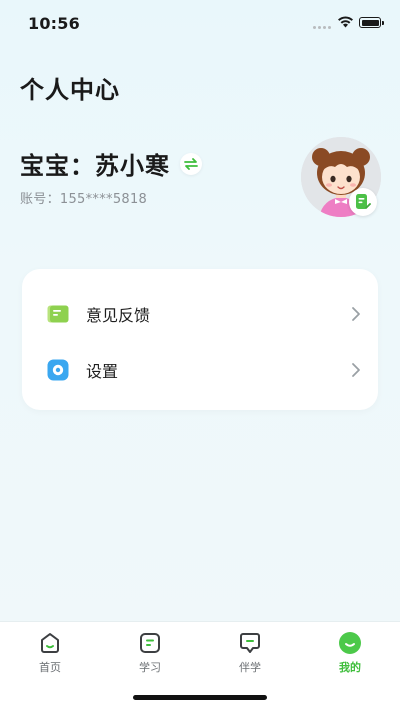 Image resolution: width=400 pixels, height=711 pixels. Describe the element at coordinates (350, 667) in the screenshot. I see `tab-label: 我的` at that location.